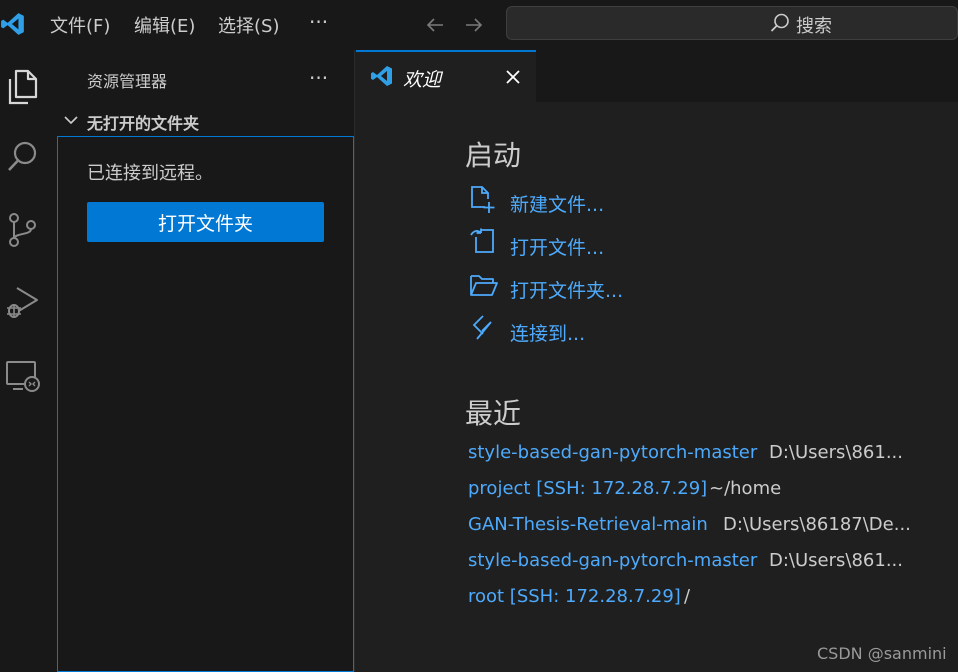  I want to click on sidebar-more-button: ···, so click(318, 78).